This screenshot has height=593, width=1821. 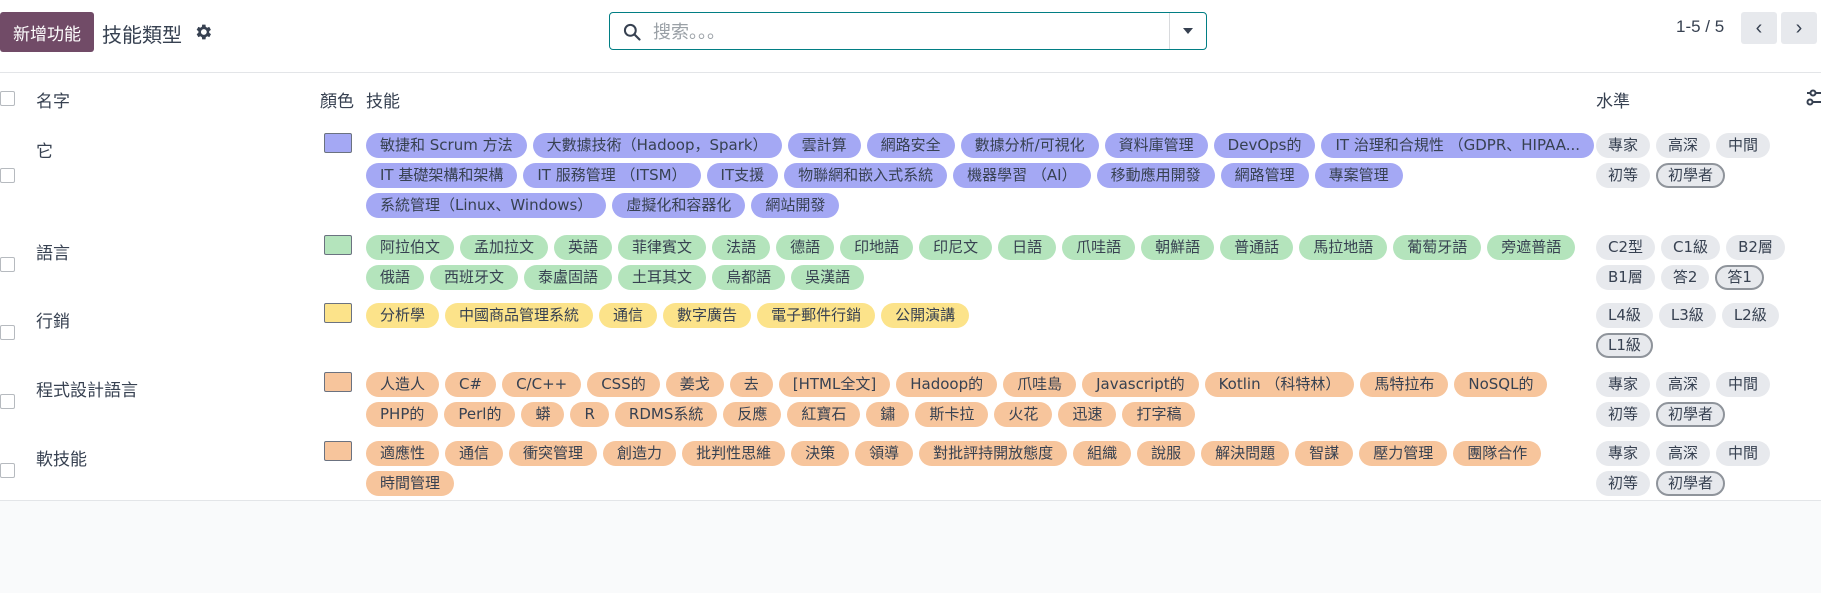 What do you see at coordinates (1625, 277) in the screenshot?
I see `level-tag: B1層` at bounding box center [1625, 277].